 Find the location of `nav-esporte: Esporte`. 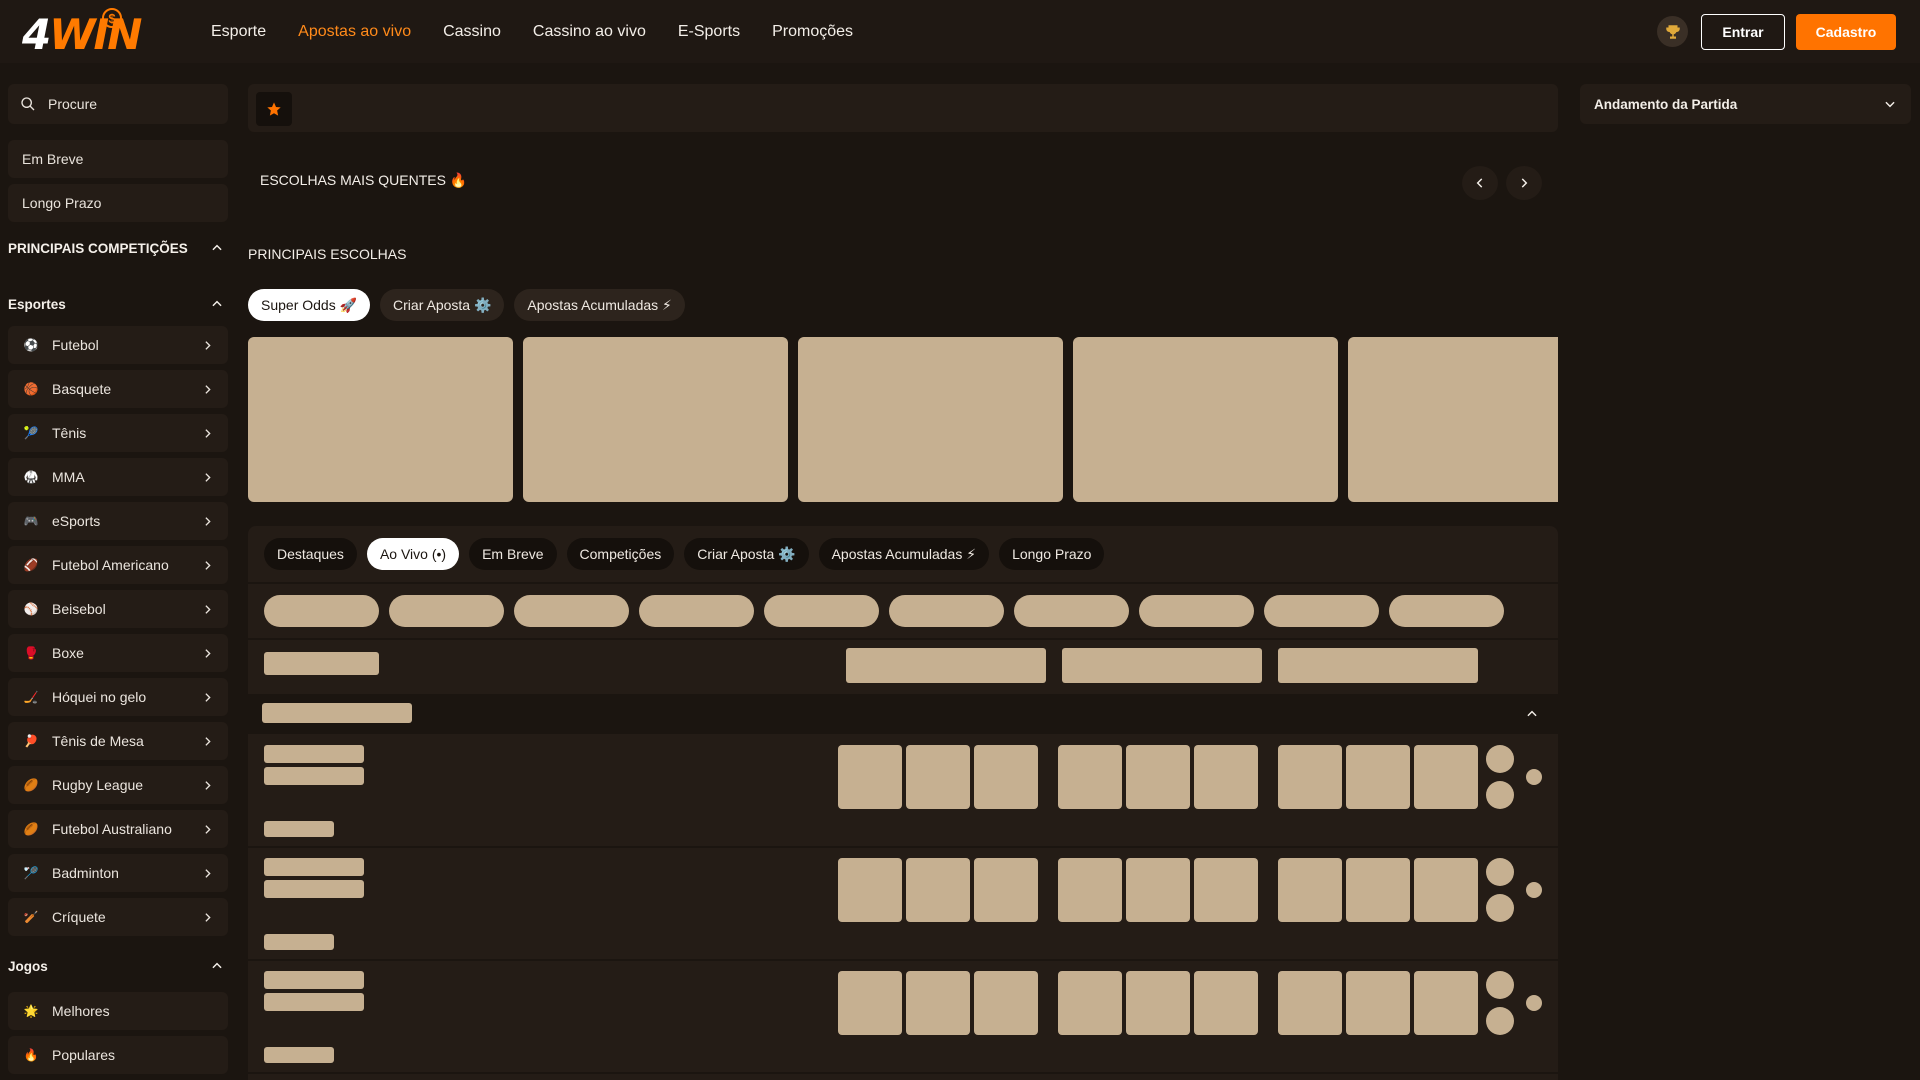

nav-esporte: Esporte is located at coordinates (238, 32).